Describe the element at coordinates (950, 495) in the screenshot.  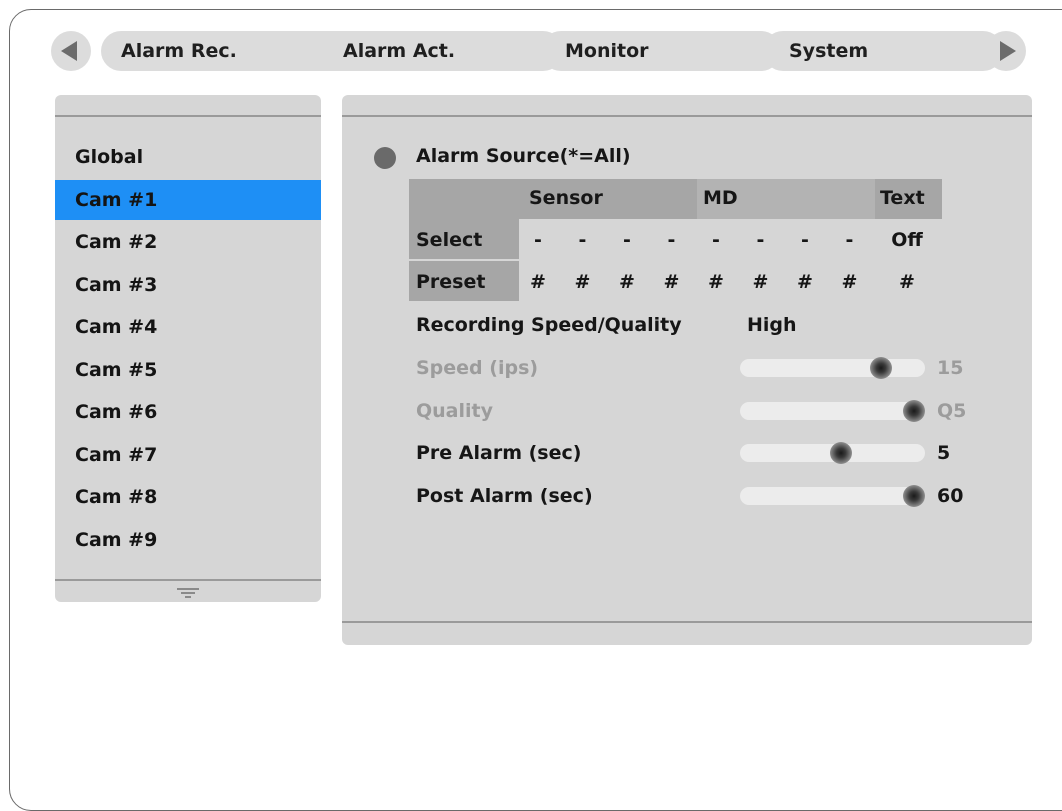
I see `slider-value: 60` at that location.